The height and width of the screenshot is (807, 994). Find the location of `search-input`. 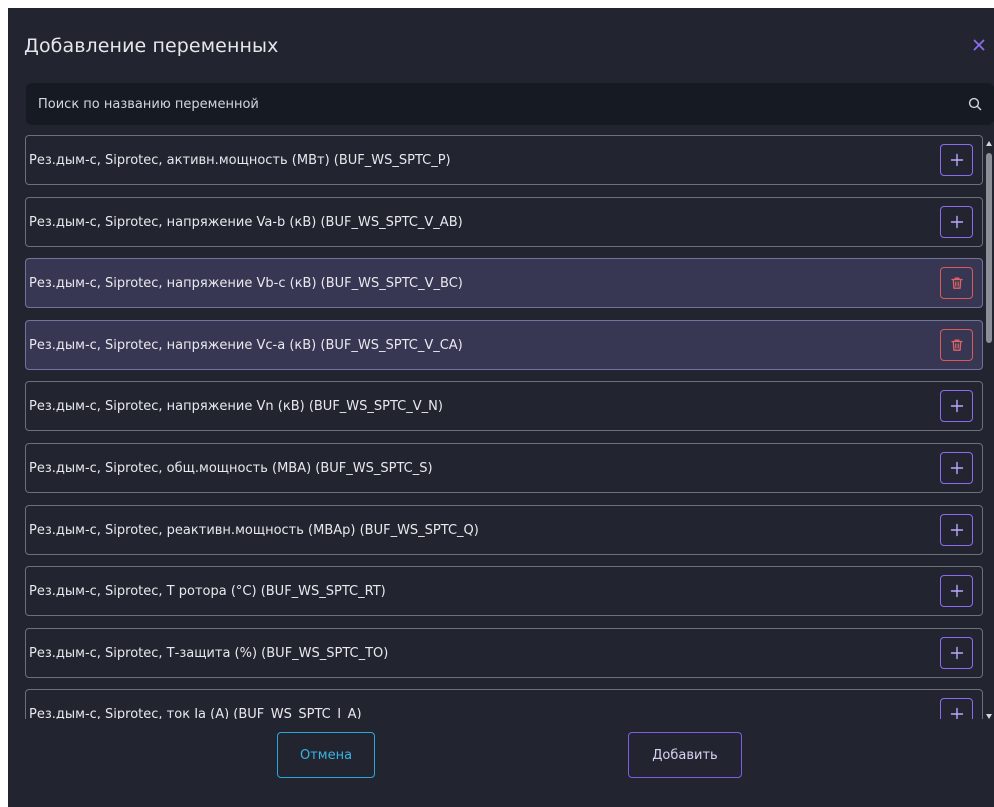

search-input is located at coordinates (497, 104).